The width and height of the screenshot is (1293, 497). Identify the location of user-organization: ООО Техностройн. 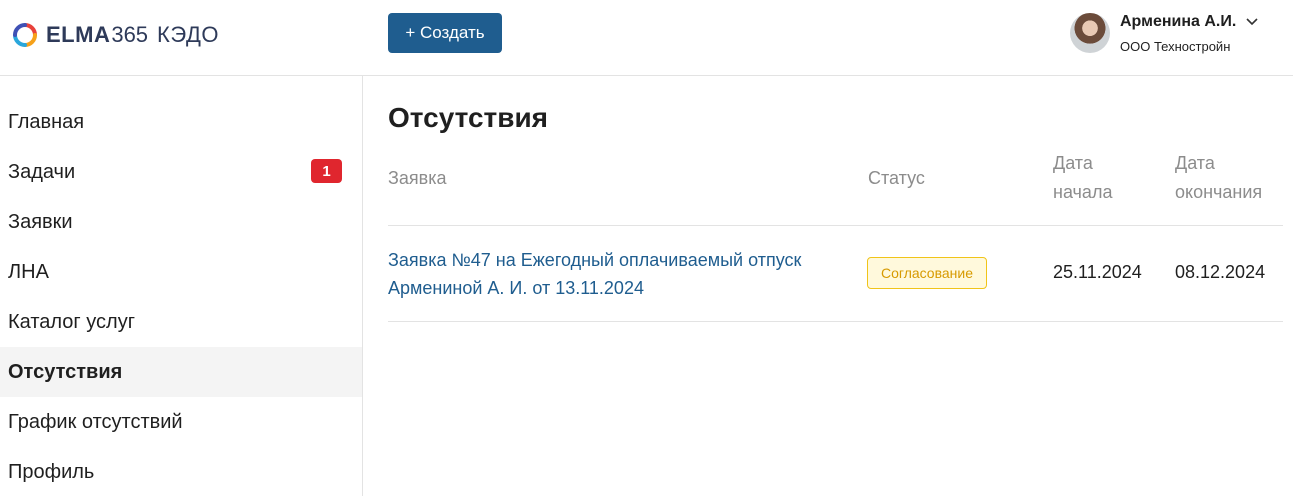
(1175, 46).